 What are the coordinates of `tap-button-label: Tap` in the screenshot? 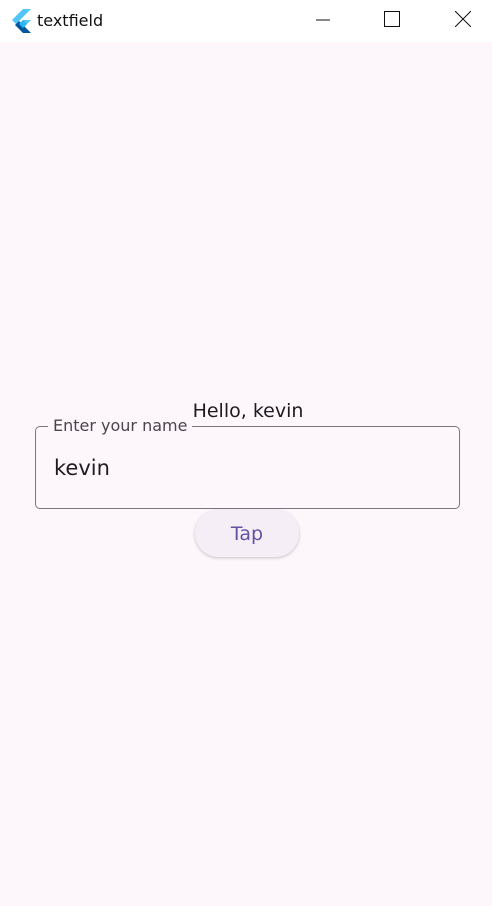 It's located at (247, 533).